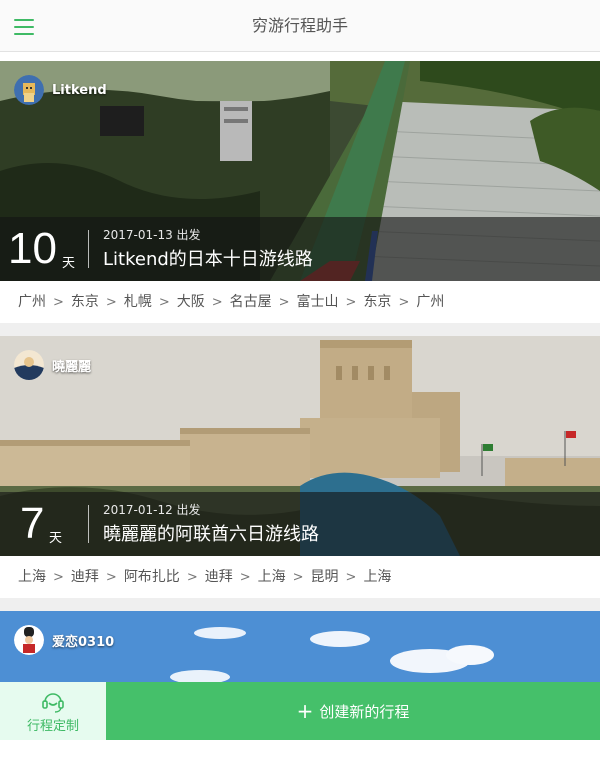 This screenshot has height=759, width=609. I want to click on custom-itinerary-label: 行程定制, so click(52, 726).